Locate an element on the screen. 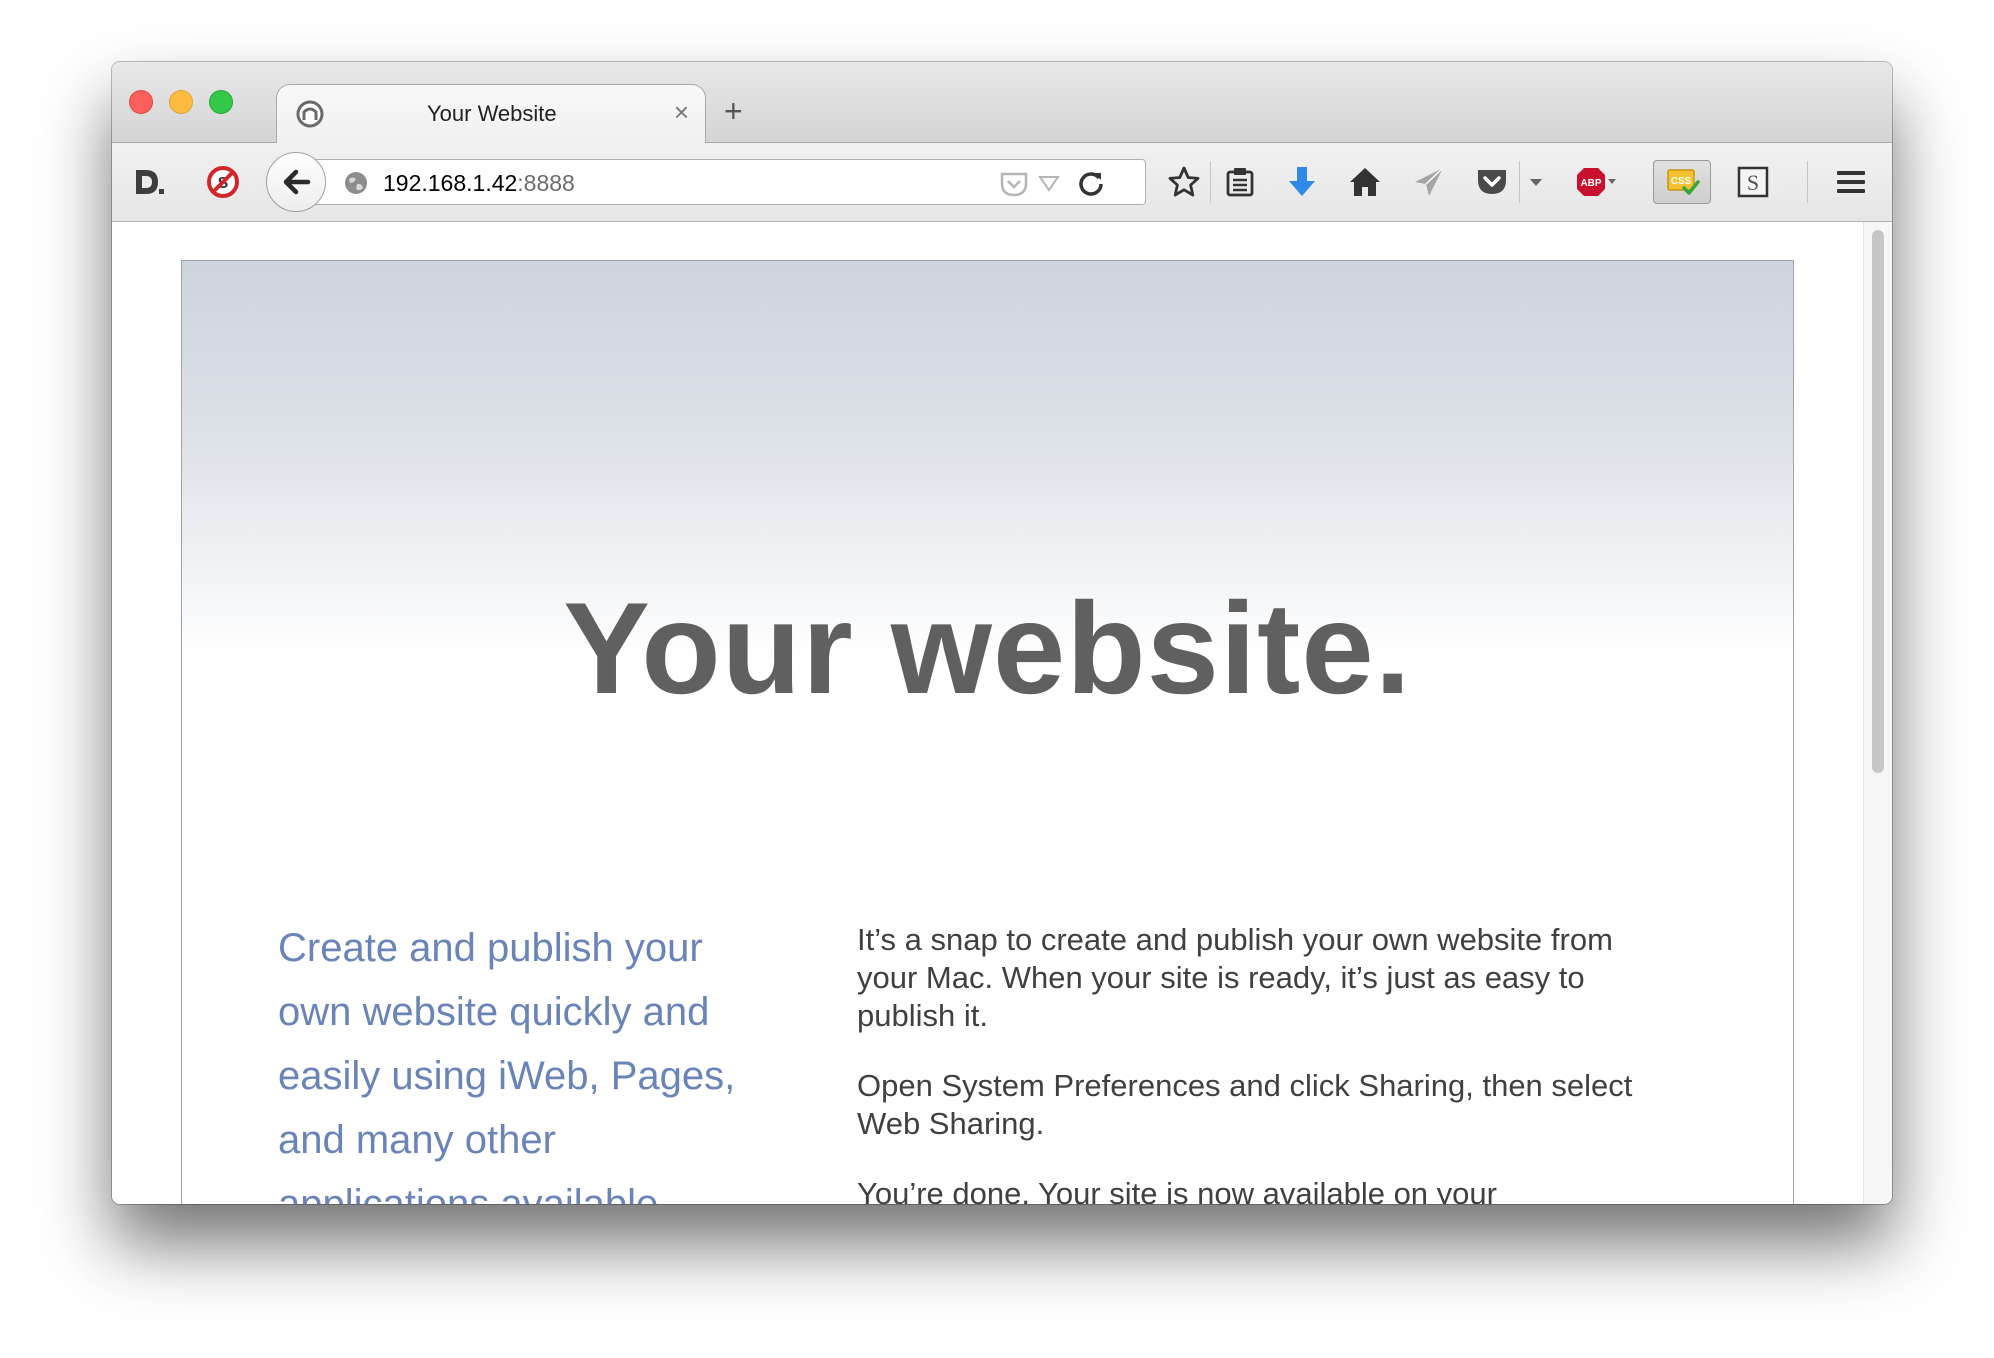 The image size is (1994, 1358). downloads-arrow-icon is located at coordinates (1302, 182).